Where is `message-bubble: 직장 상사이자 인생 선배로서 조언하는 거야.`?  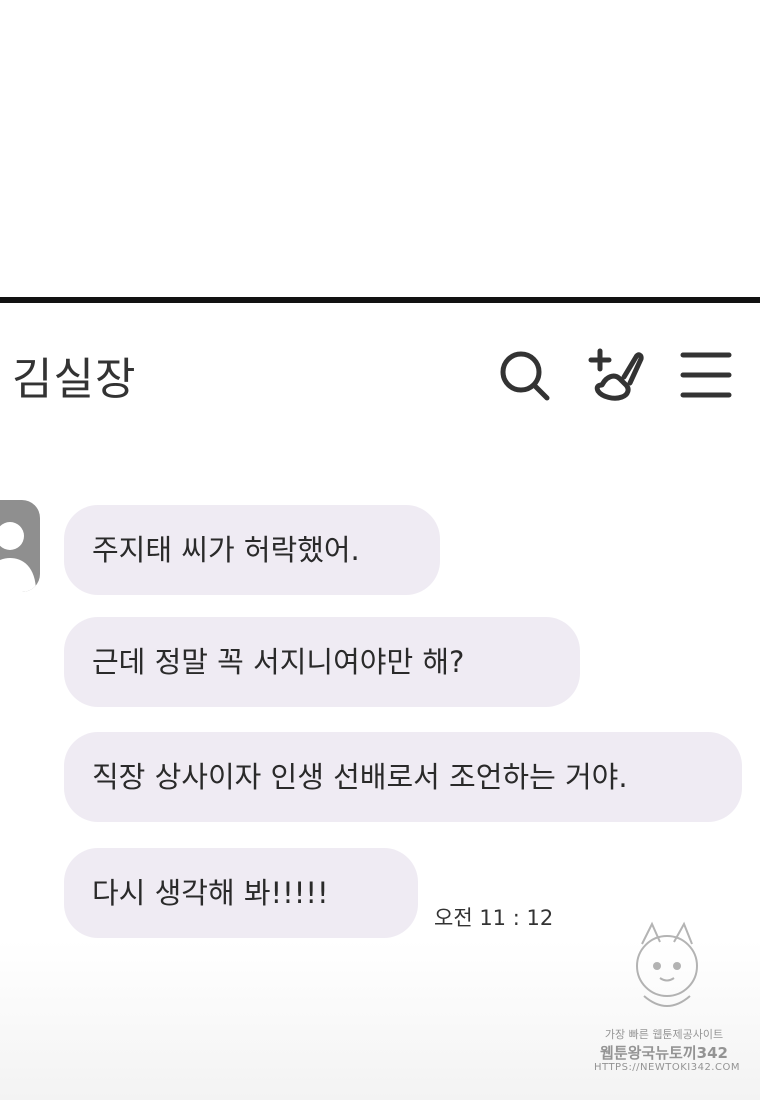
message-bubble: 직장 상사이자 인생 선배로서 조언하는 거야. is located at coordinates (403, 777).